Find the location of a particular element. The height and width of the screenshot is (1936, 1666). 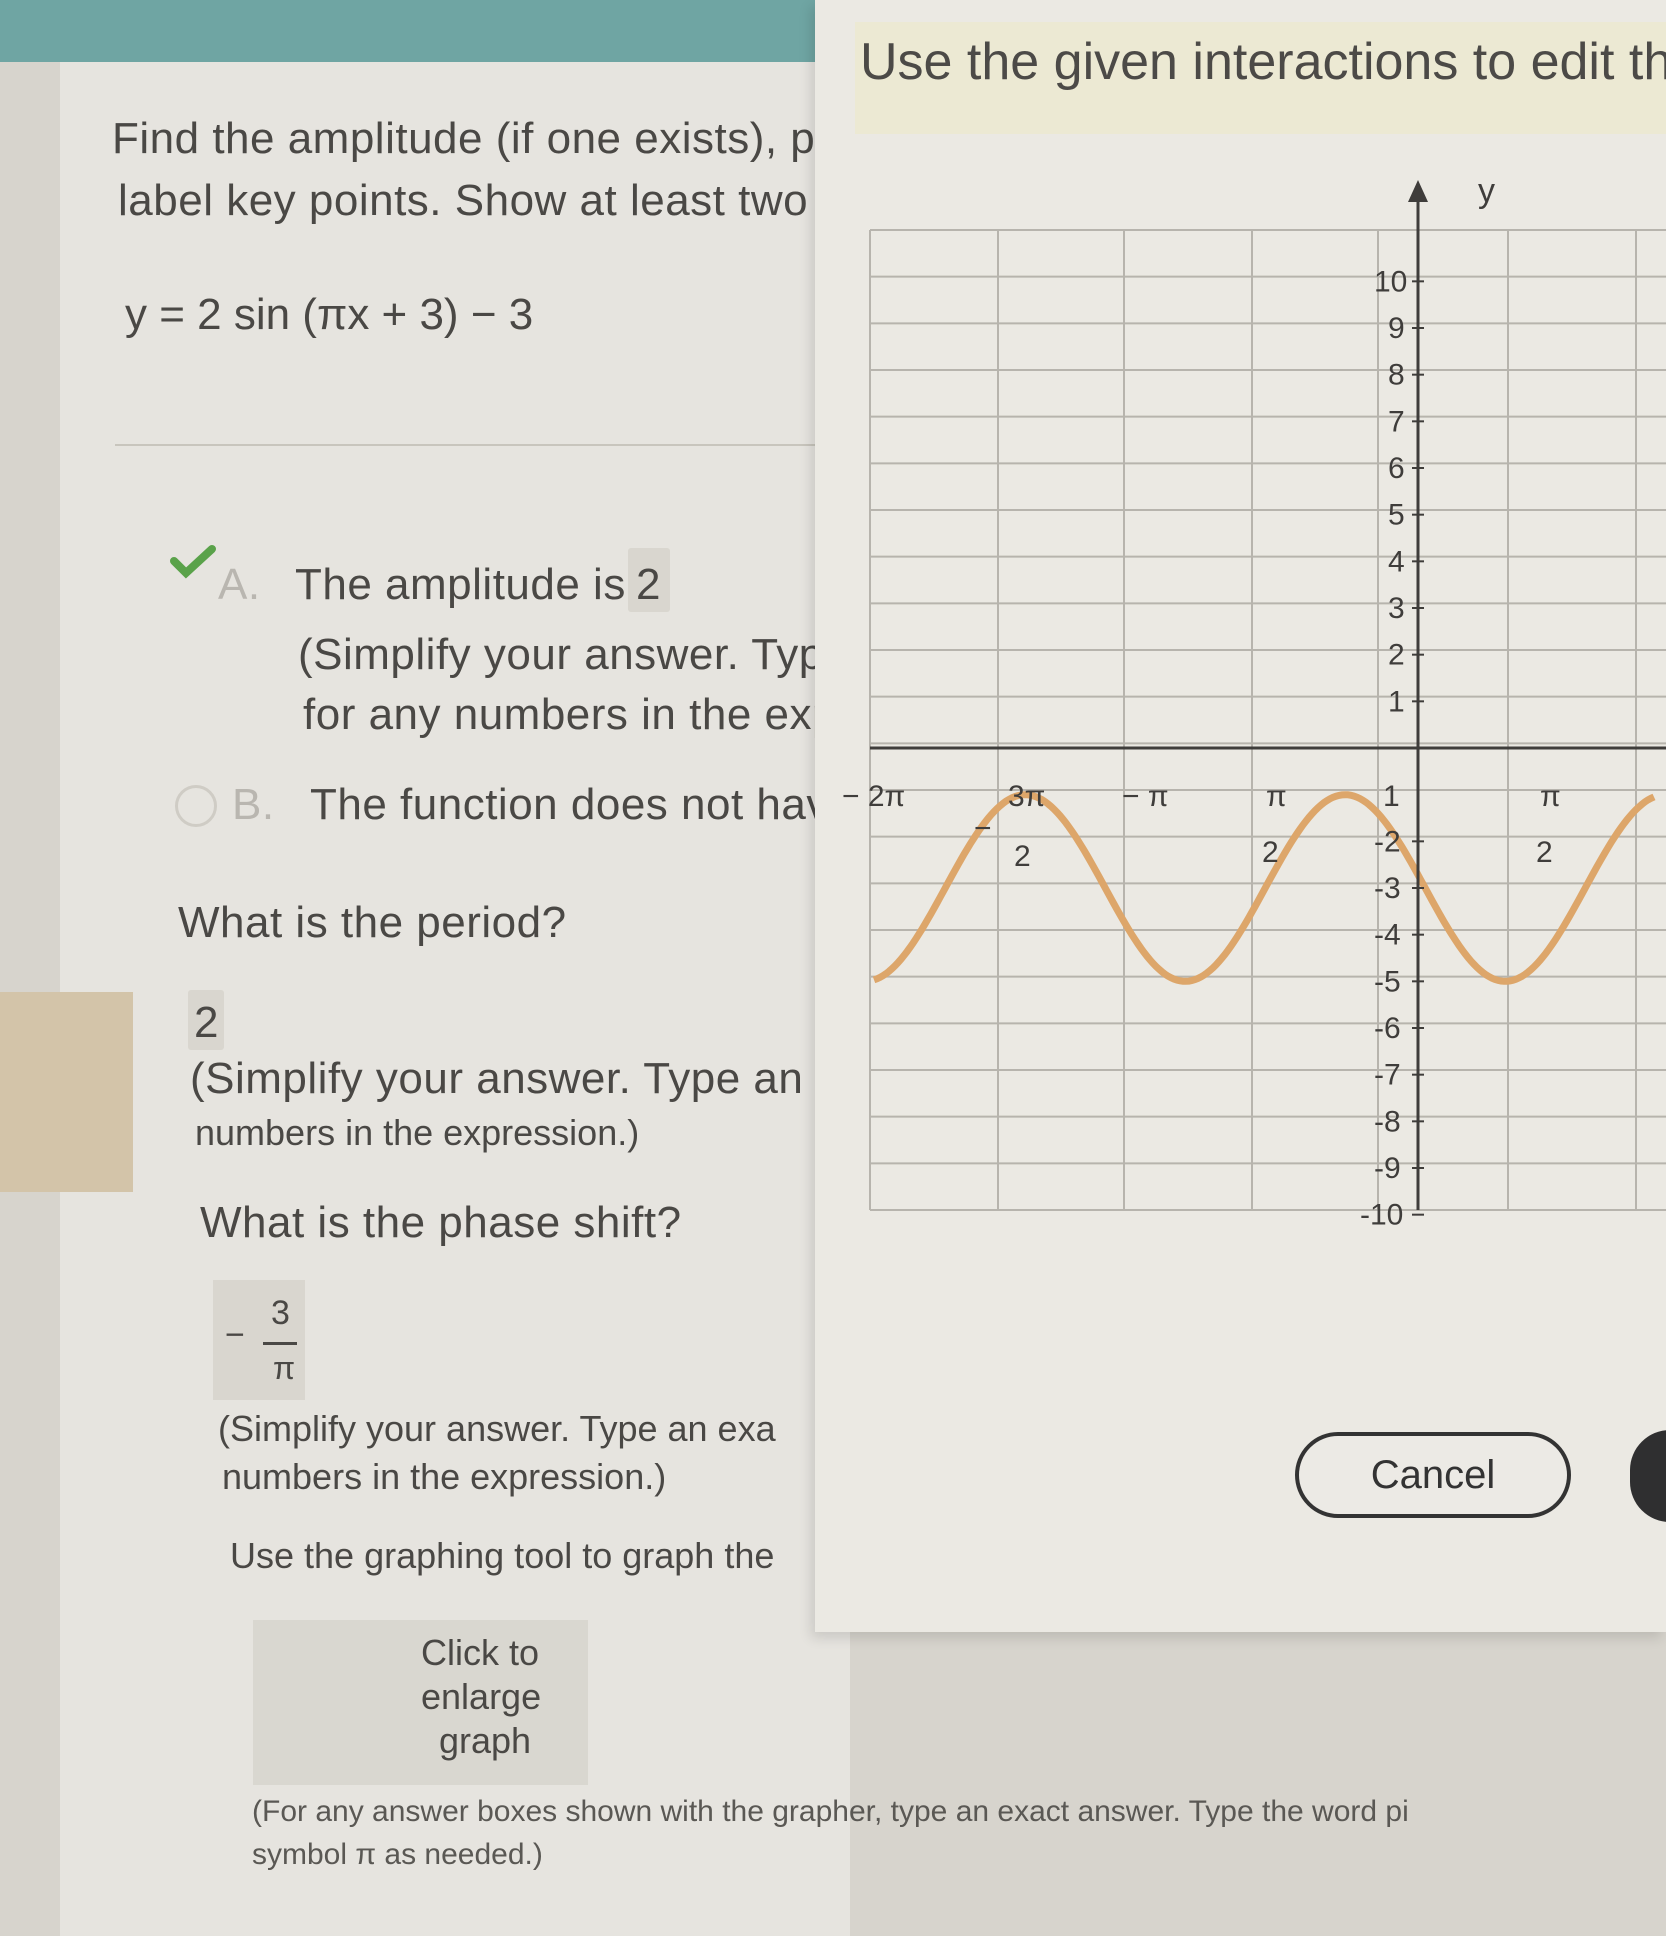

y-tick-label: -7 is located at coordinates (1387, 1075).